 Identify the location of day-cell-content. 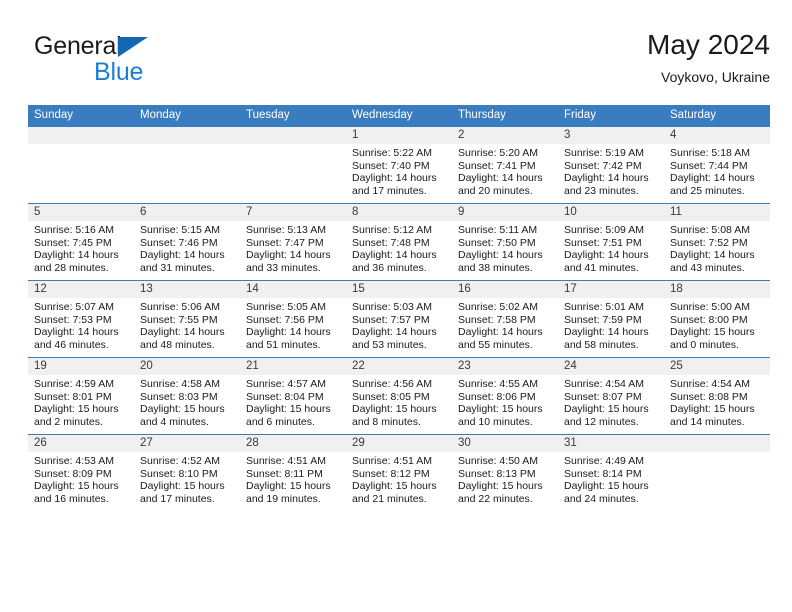
(293, 165).